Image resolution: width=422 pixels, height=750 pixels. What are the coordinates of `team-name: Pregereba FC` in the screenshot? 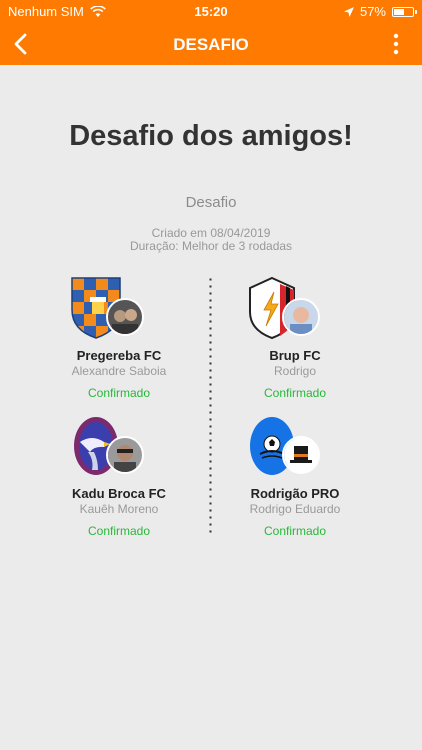 It's located at (119, 355).